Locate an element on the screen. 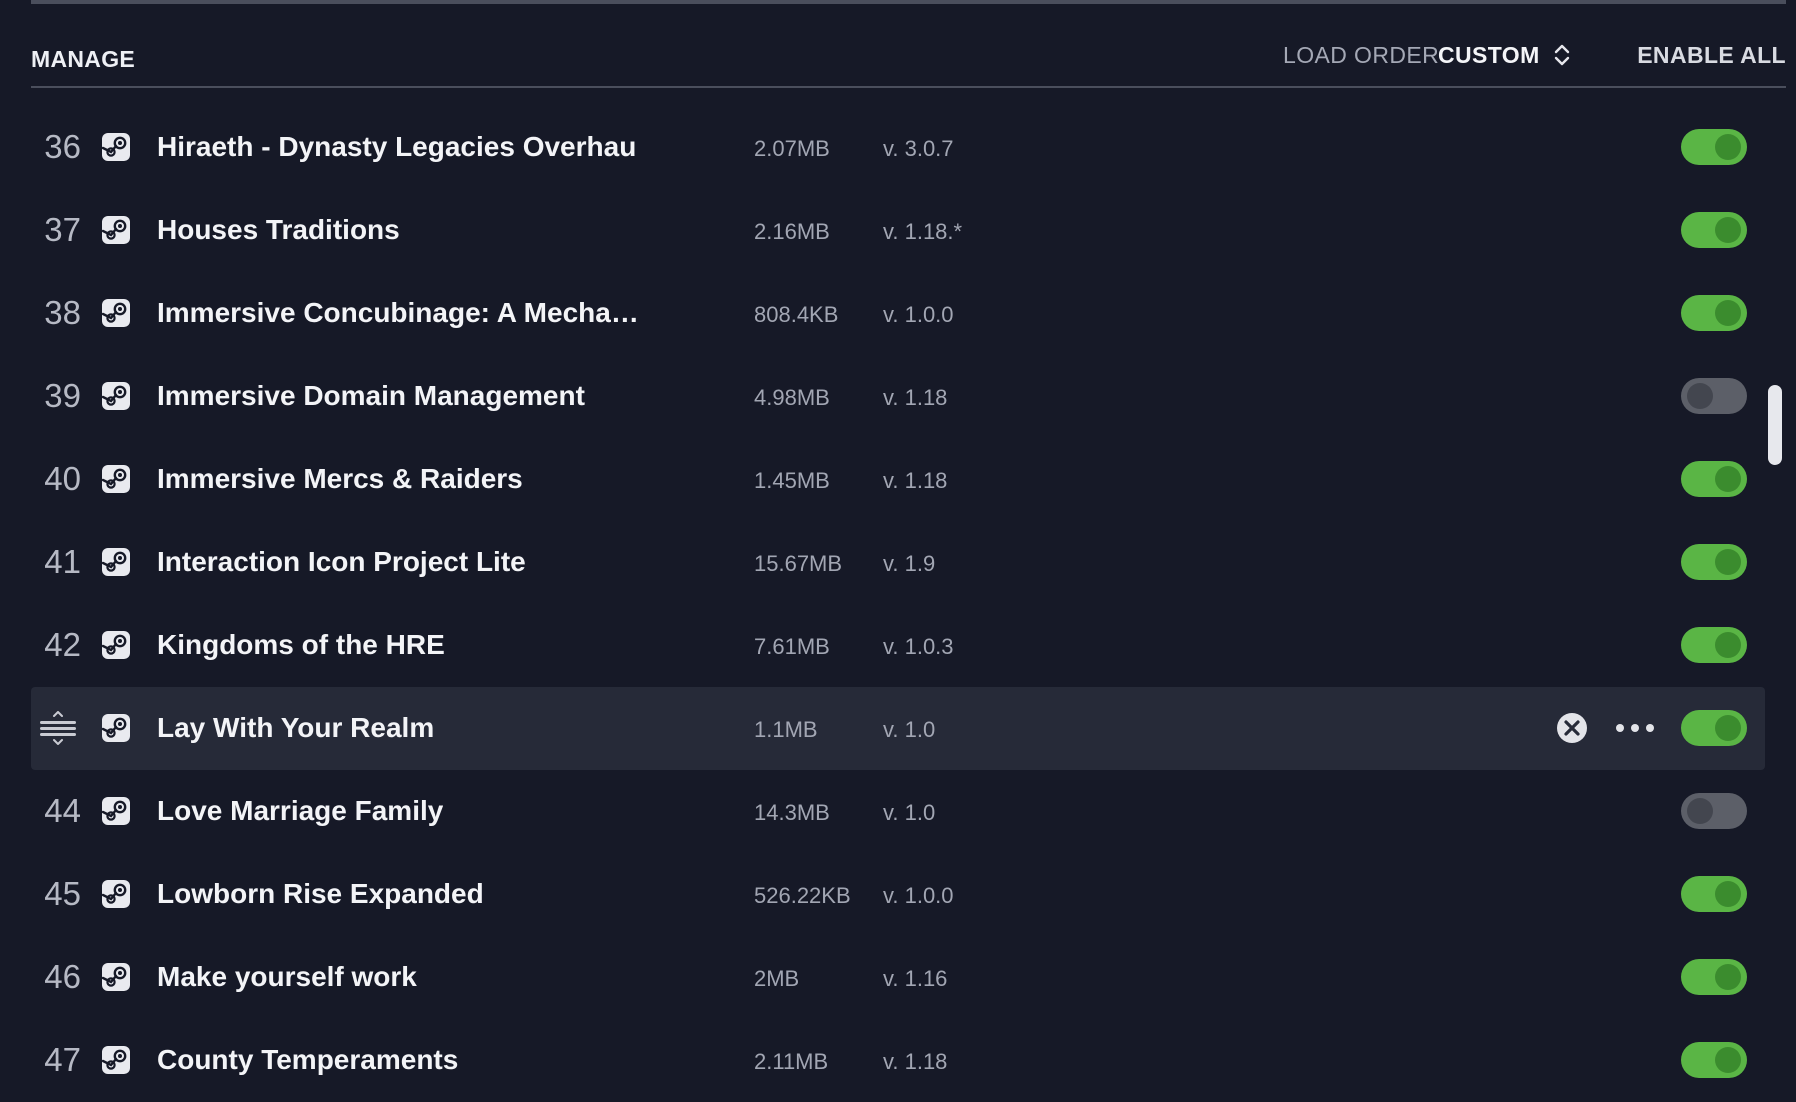 This screenshot has width=1796, height=1102. top-divider is located at coordinates (908, 2).